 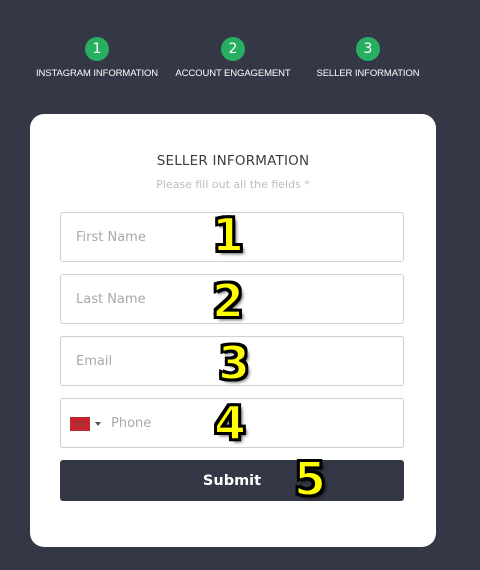 I want to click on step-label: ACCOUNT ENGAGEMENT, so click(x=233, y=73).